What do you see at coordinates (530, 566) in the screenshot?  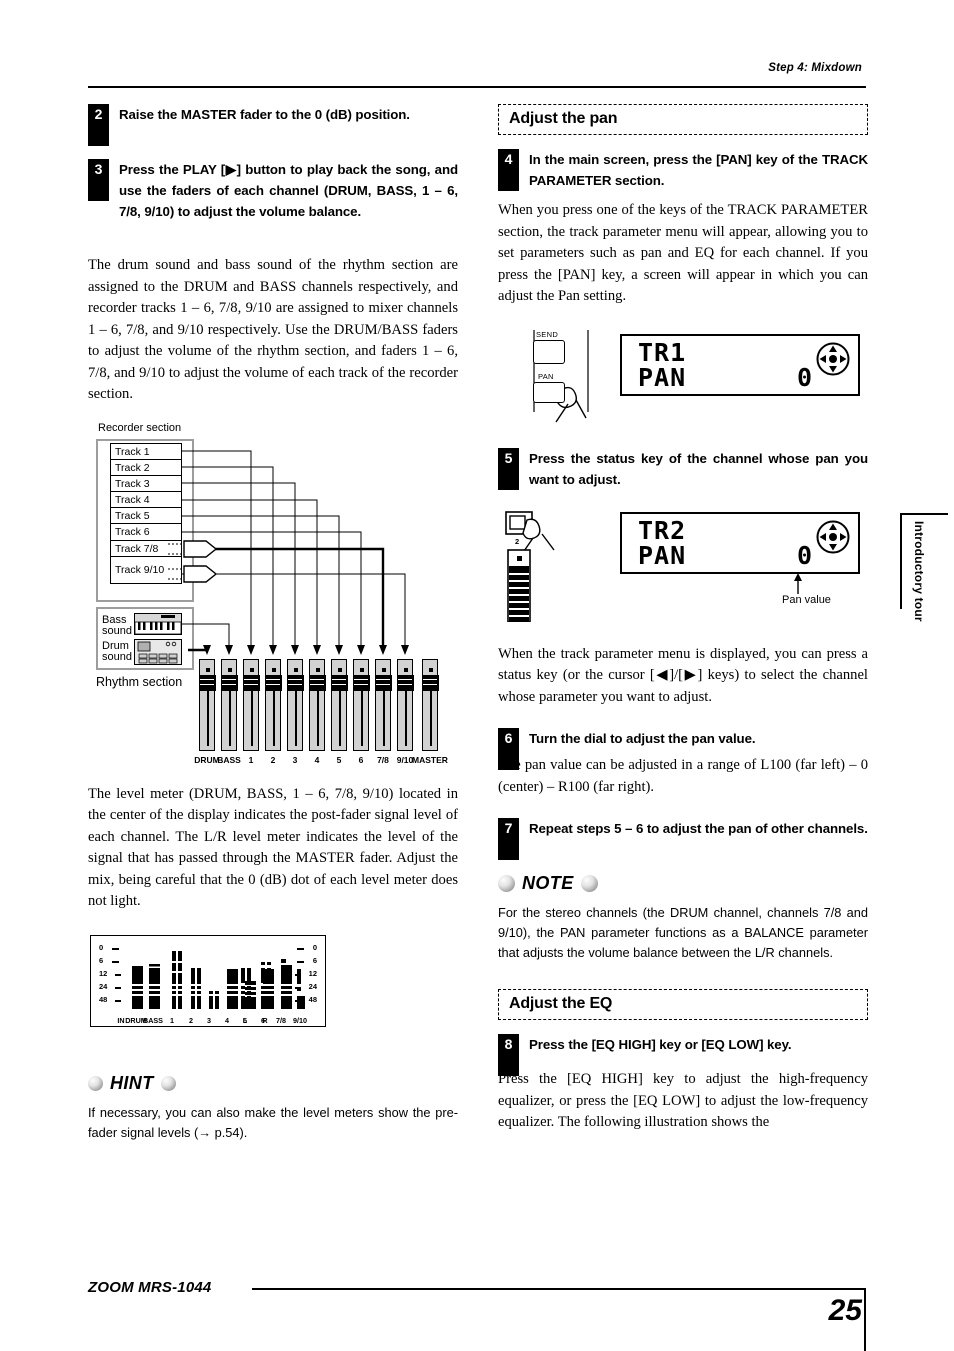 I see `status-key-panel` at bounding box center [530, 566].